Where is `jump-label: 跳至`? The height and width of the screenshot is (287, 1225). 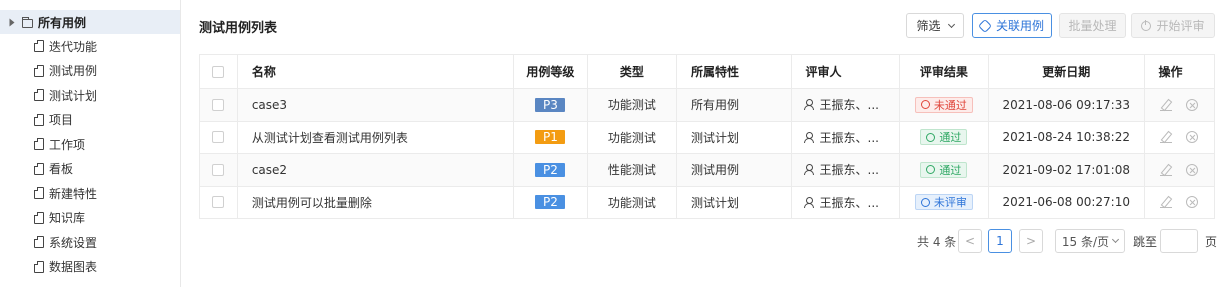 jump-label: 跳至 is located at coordinates (1145, 241).